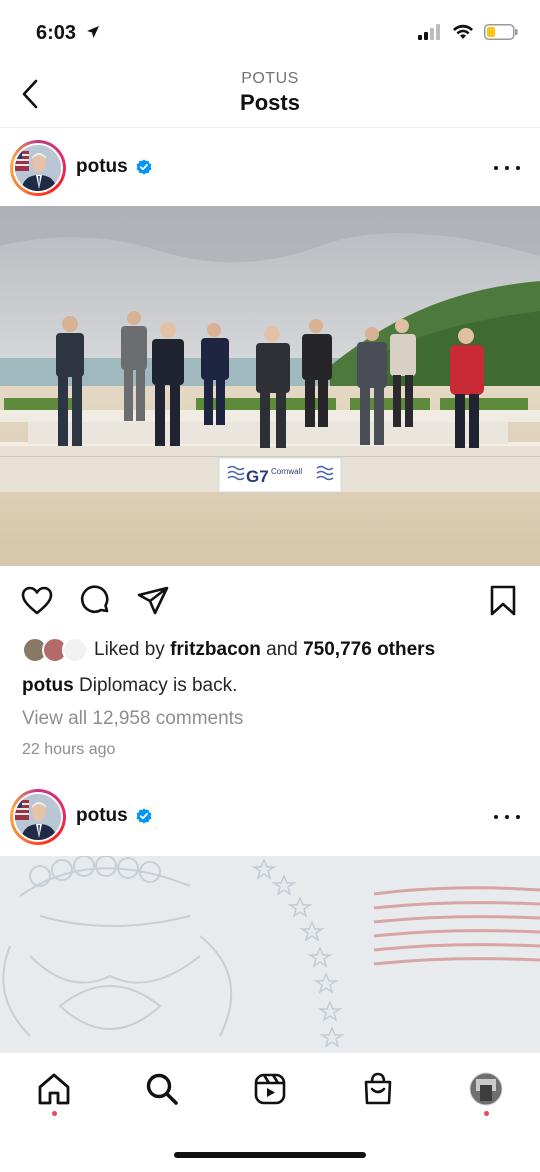 Image resolution: width=540 pixels, height=1172 pixels. I want to click on profile-avatar, so click(486, 1089).